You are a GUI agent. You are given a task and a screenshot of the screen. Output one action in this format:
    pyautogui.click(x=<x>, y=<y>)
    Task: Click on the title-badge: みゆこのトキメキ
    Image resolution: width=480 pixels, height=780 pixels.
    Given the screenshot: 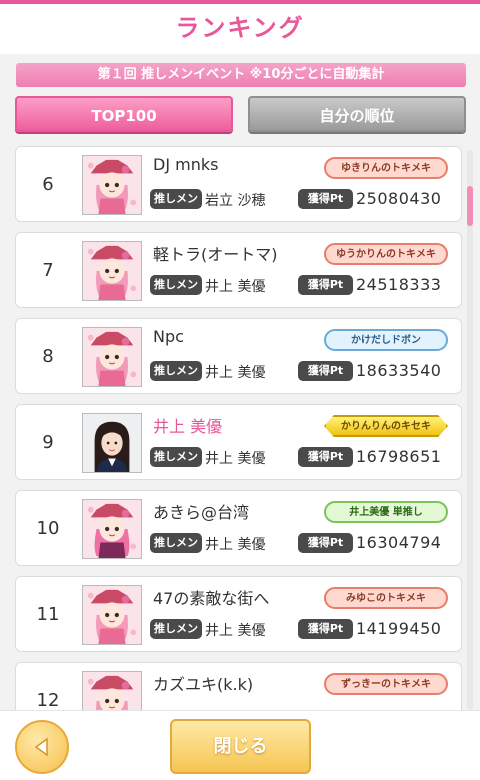 What is the action you would take?
    pyautogui.click(x=386, y=598)
    